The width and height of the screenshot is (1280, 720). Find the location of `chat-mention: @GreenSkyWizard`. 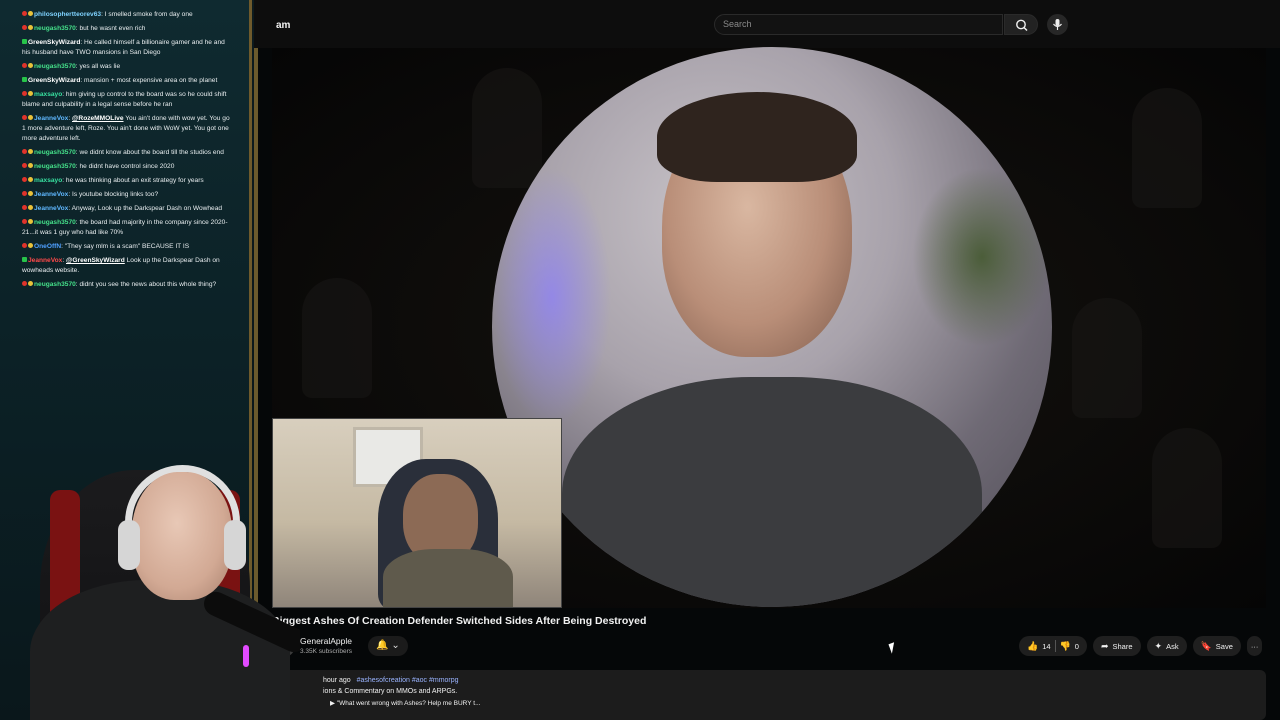

chat-mention: @GreenSkyWizard is located at coordinates (95, 260).